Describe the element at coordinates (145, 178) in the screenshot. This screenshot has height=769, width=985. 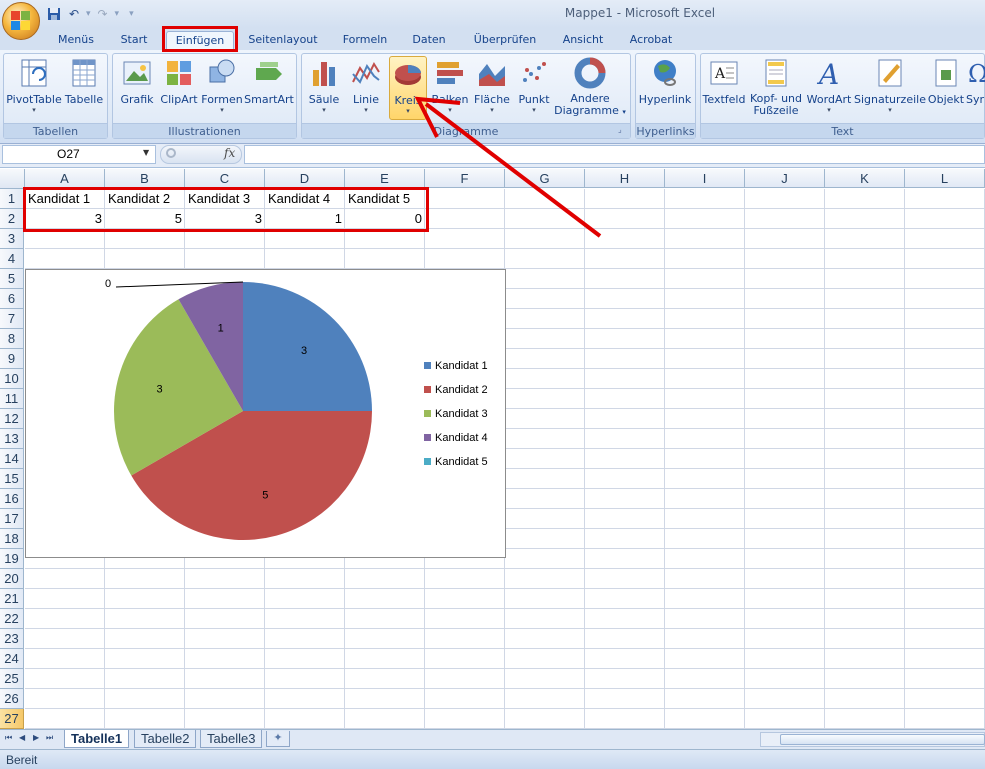
I see `column-header-b: B` at that location.